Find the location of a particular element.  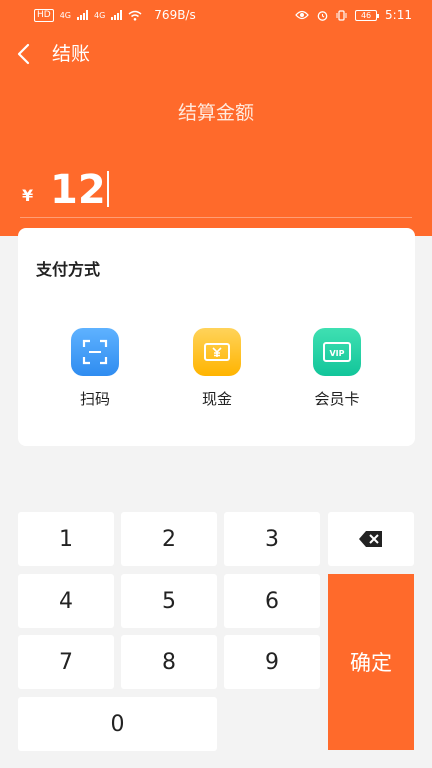

key-8: 8 is located at coordinates (169, 662).